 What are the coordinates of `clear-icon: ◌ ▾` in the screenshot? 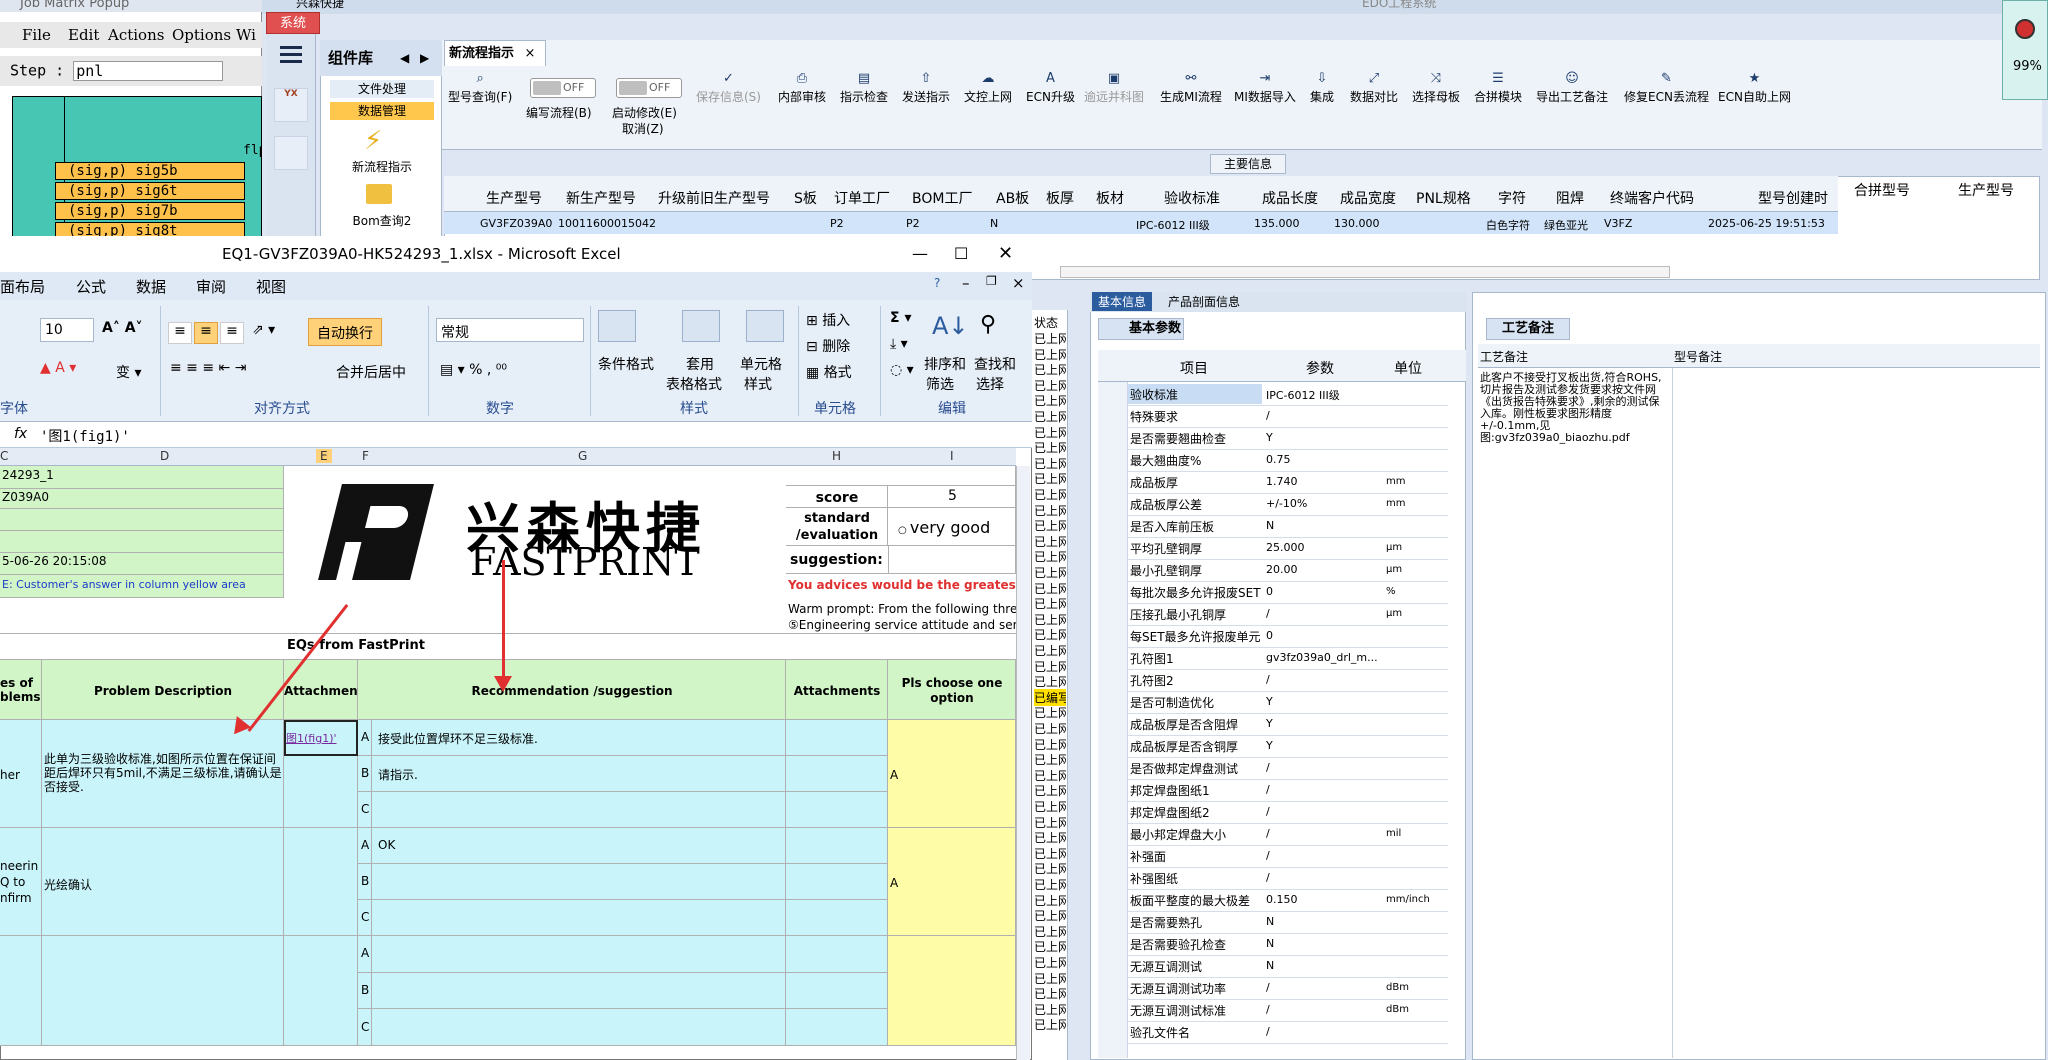 It's located at (902, 370).